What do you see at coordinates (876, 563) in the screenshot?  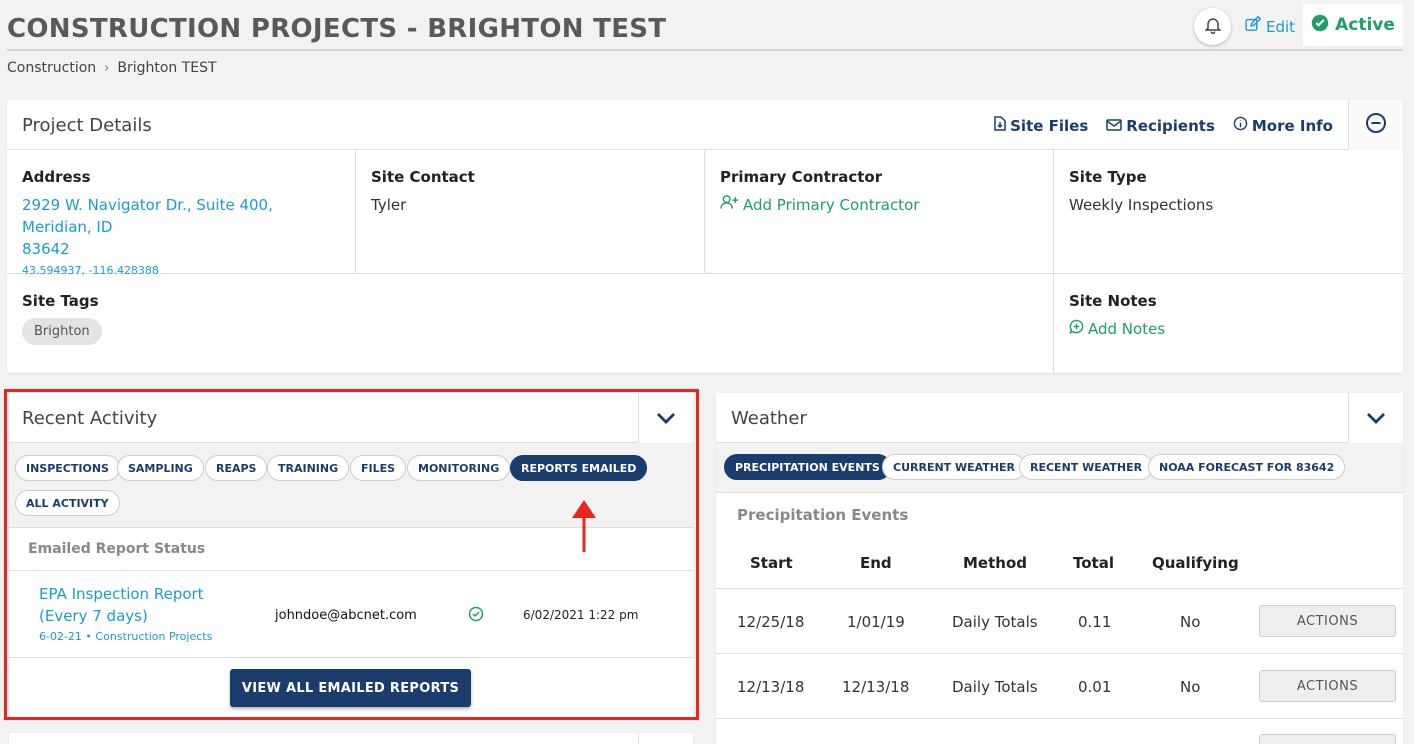 I see `column-end: End` at bounding box center [876, 563].